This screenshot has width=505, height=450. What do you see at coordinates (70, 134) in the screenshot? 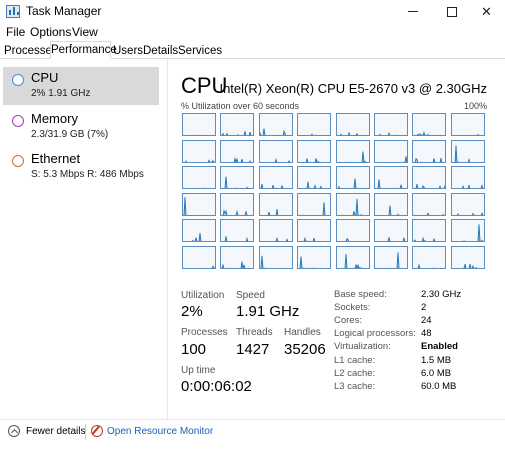
I see `sidebar-item-subtitle: 2.3/31.9 GB (7%)` at bounding box center [70, 134].